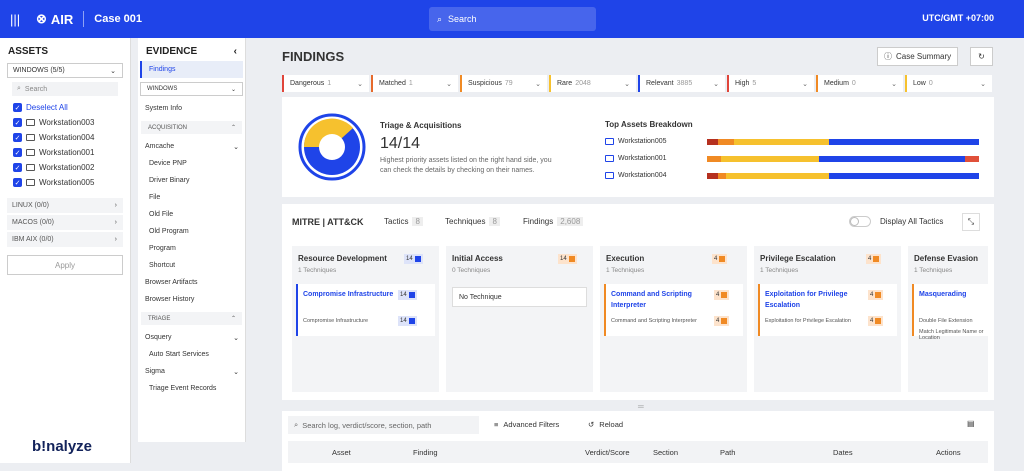  I want to click on collapse-icon: ‹, so click(235, 51).